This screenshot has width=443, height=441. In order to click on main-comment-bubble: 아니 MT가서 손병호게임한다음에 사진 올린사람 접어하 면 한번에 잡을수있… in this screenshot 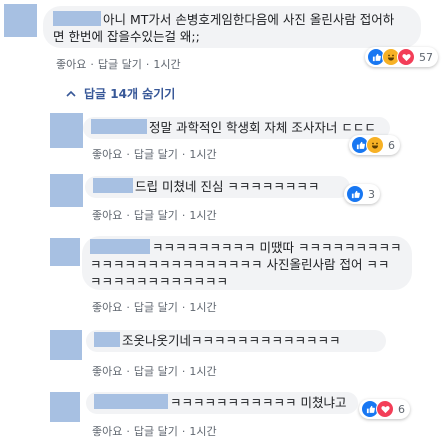, I will do `click(232, 27)`.